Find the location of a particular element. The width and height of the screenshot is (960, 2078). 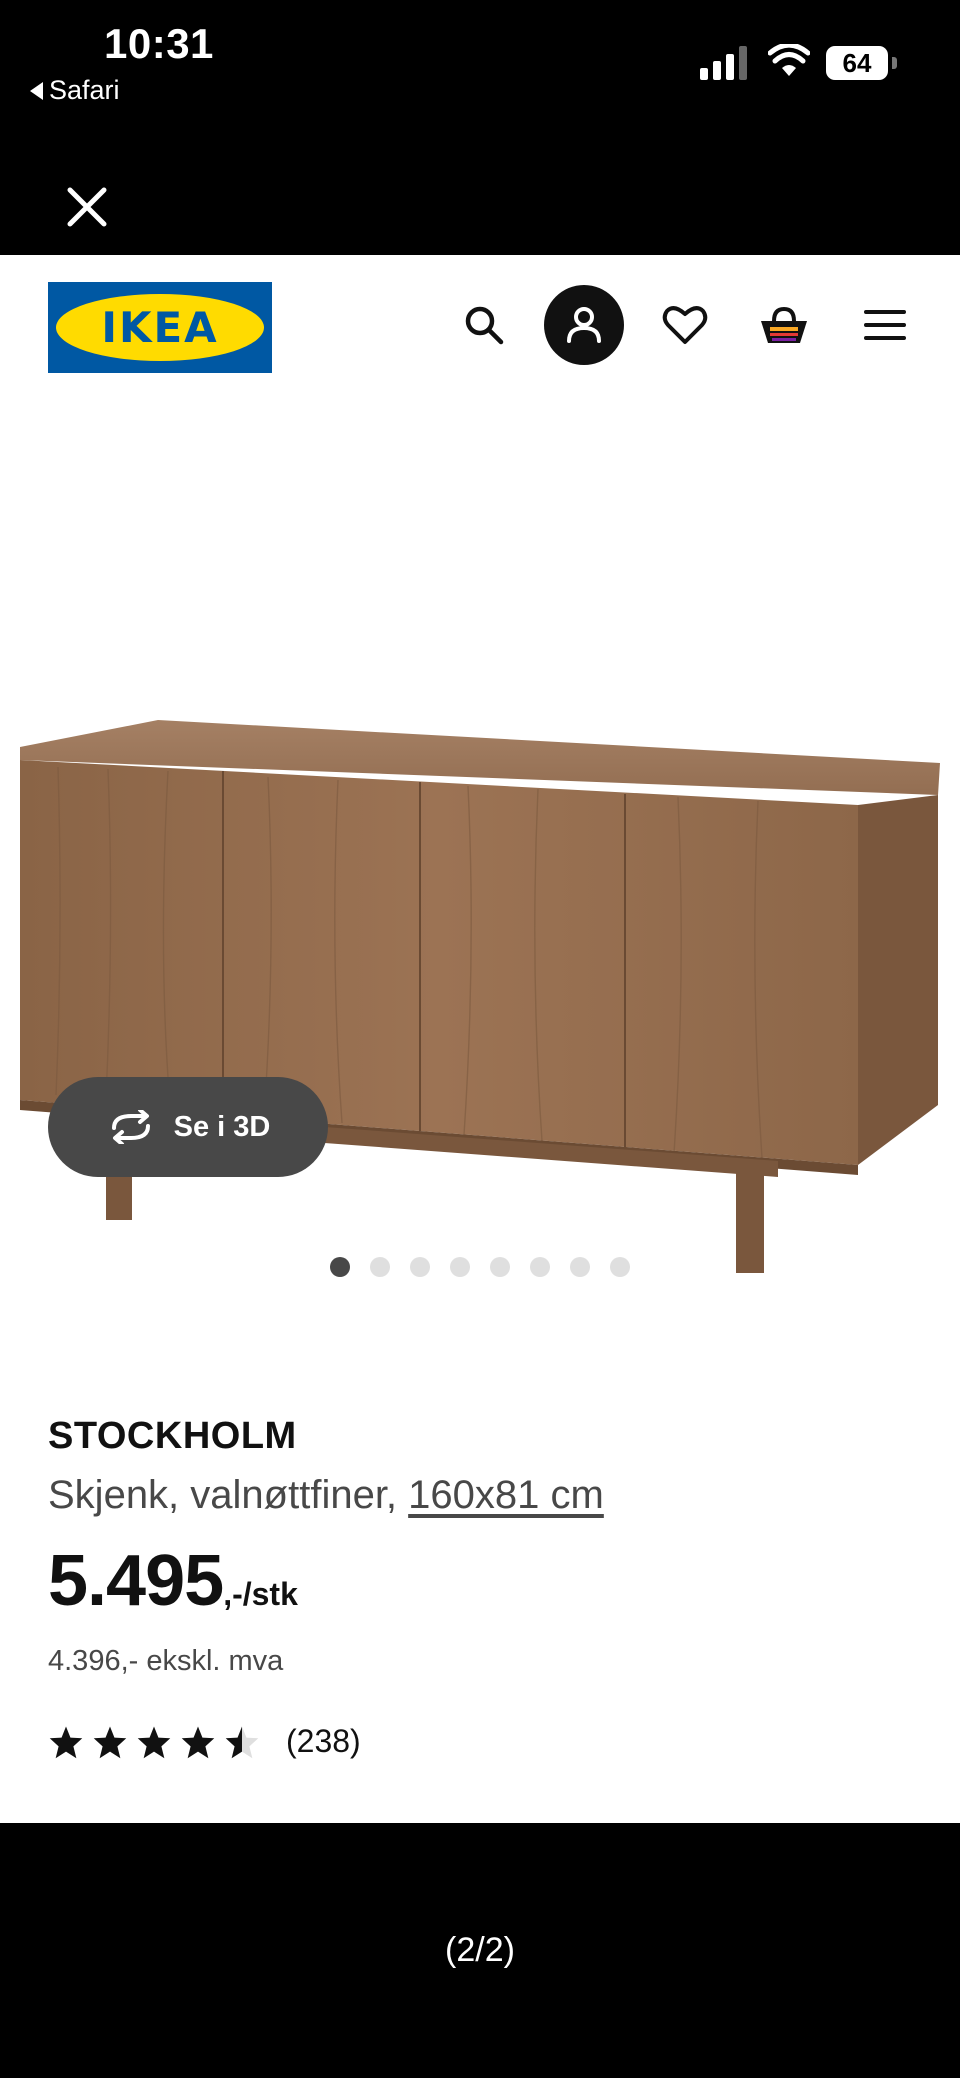

image-carousel-dots is located at coordinates (480, 1269).